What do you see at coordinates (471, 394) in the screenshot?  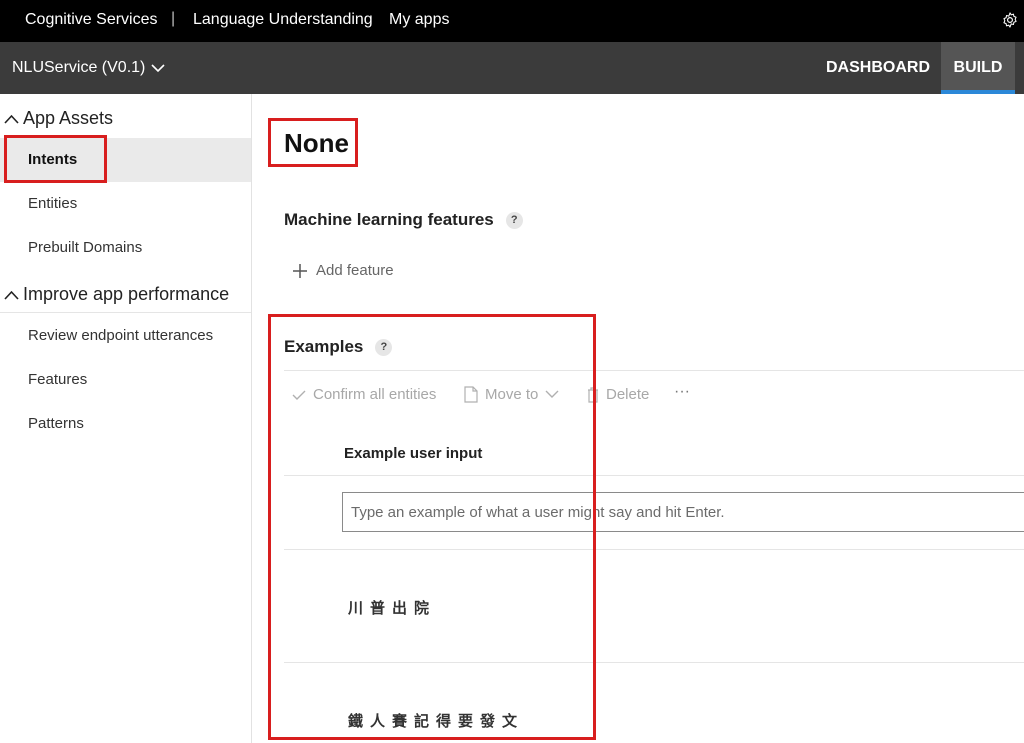 I see `document-icon` at bounding box center [471, 394].